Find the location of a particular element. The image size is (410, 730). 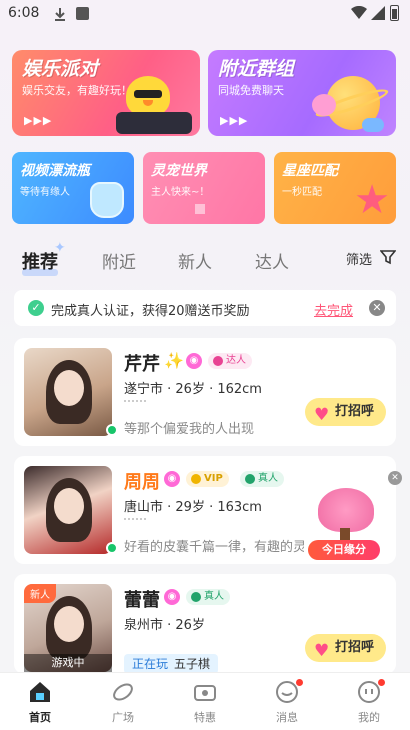

verification-text: 完成真人认证，获得20赠送币奖励 is located at coordinates (150, 311).